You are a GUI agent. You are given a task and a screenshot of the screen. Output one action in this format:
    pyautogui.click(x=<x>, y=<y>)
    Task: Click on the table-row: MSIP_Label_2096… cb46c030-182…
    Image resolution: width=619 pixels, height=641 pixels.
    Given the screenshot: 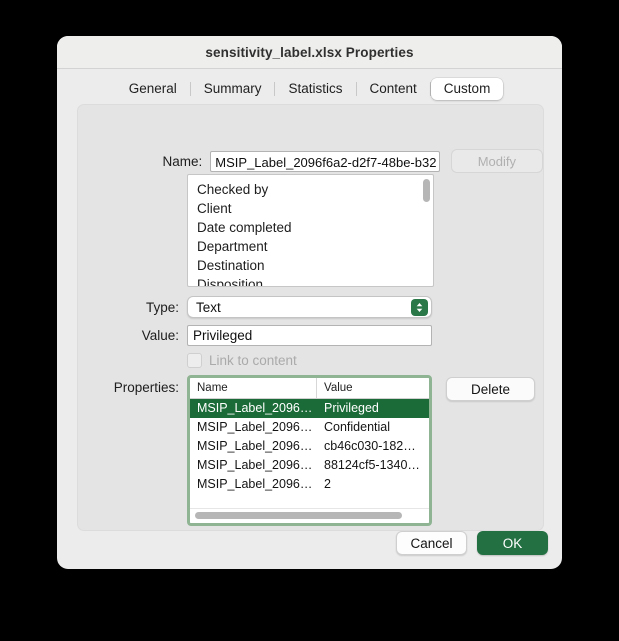 What is the action you would take?
    pyautogui.click(x=309, y=446)
    